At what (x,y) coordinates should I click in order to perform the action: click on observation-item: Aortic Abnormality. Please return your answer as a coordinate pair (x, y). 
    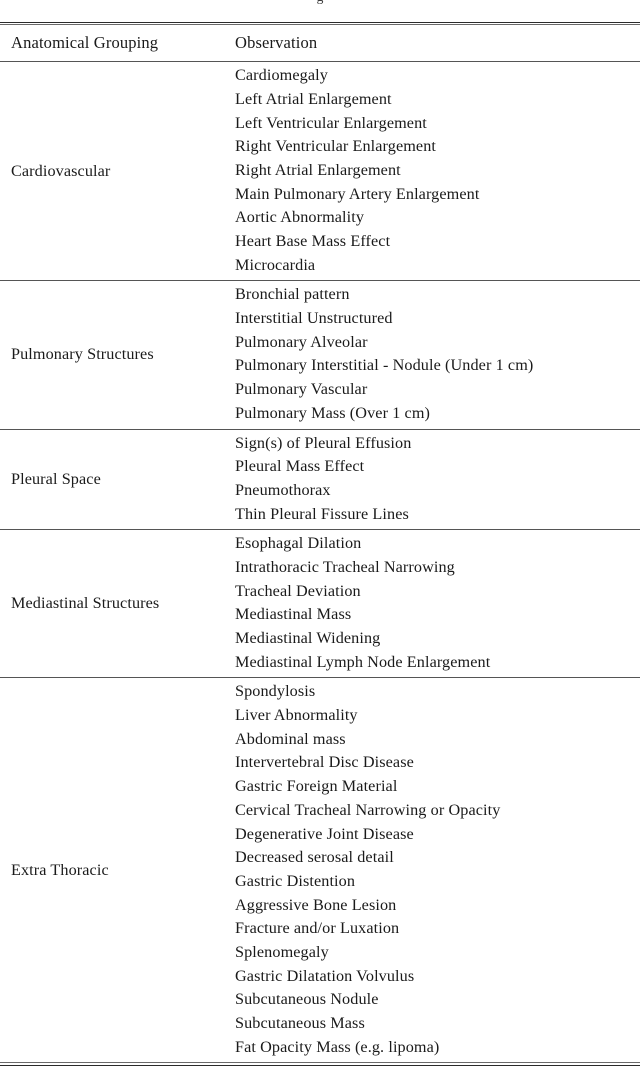
    Looking at the image, I should click on (300, 217).